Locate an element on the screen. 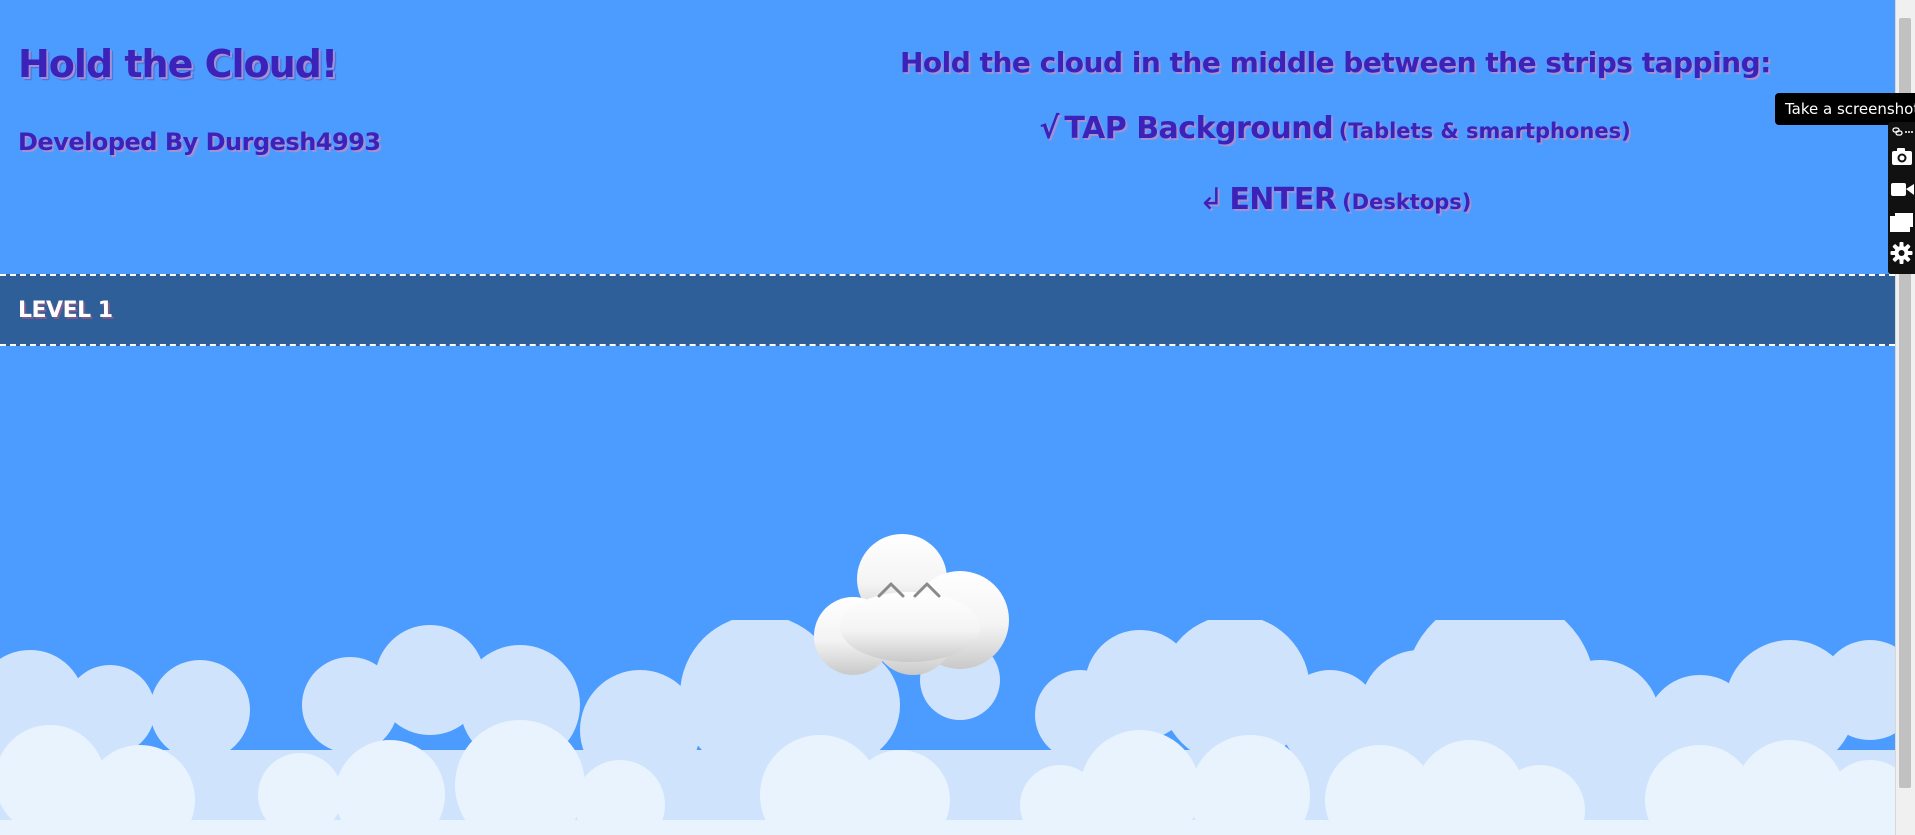  screenshot-toolbar is located at coordinates (1901, 198).